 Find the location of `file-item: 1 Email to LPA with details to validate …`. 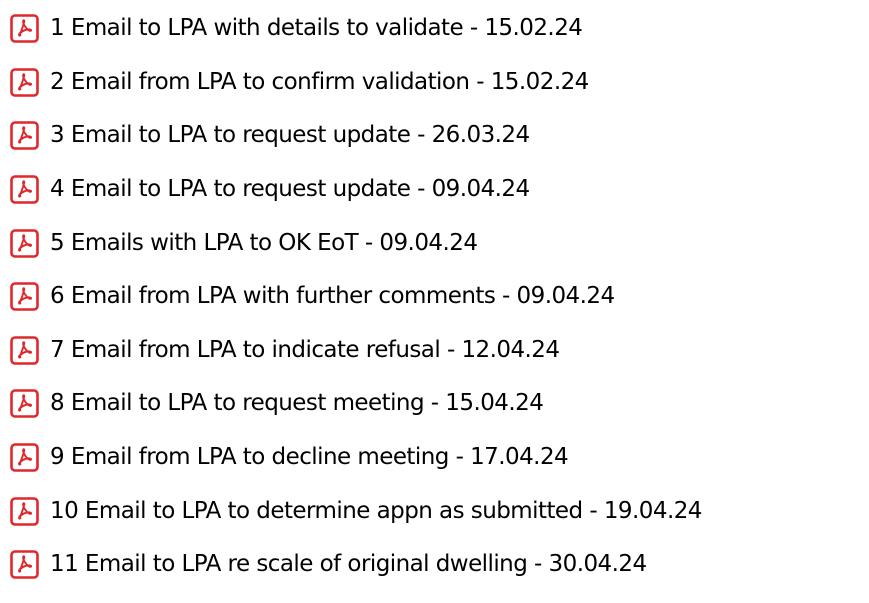

file-item: 1 Email to LPA with details to validate … is located at coordinates (356, 29).